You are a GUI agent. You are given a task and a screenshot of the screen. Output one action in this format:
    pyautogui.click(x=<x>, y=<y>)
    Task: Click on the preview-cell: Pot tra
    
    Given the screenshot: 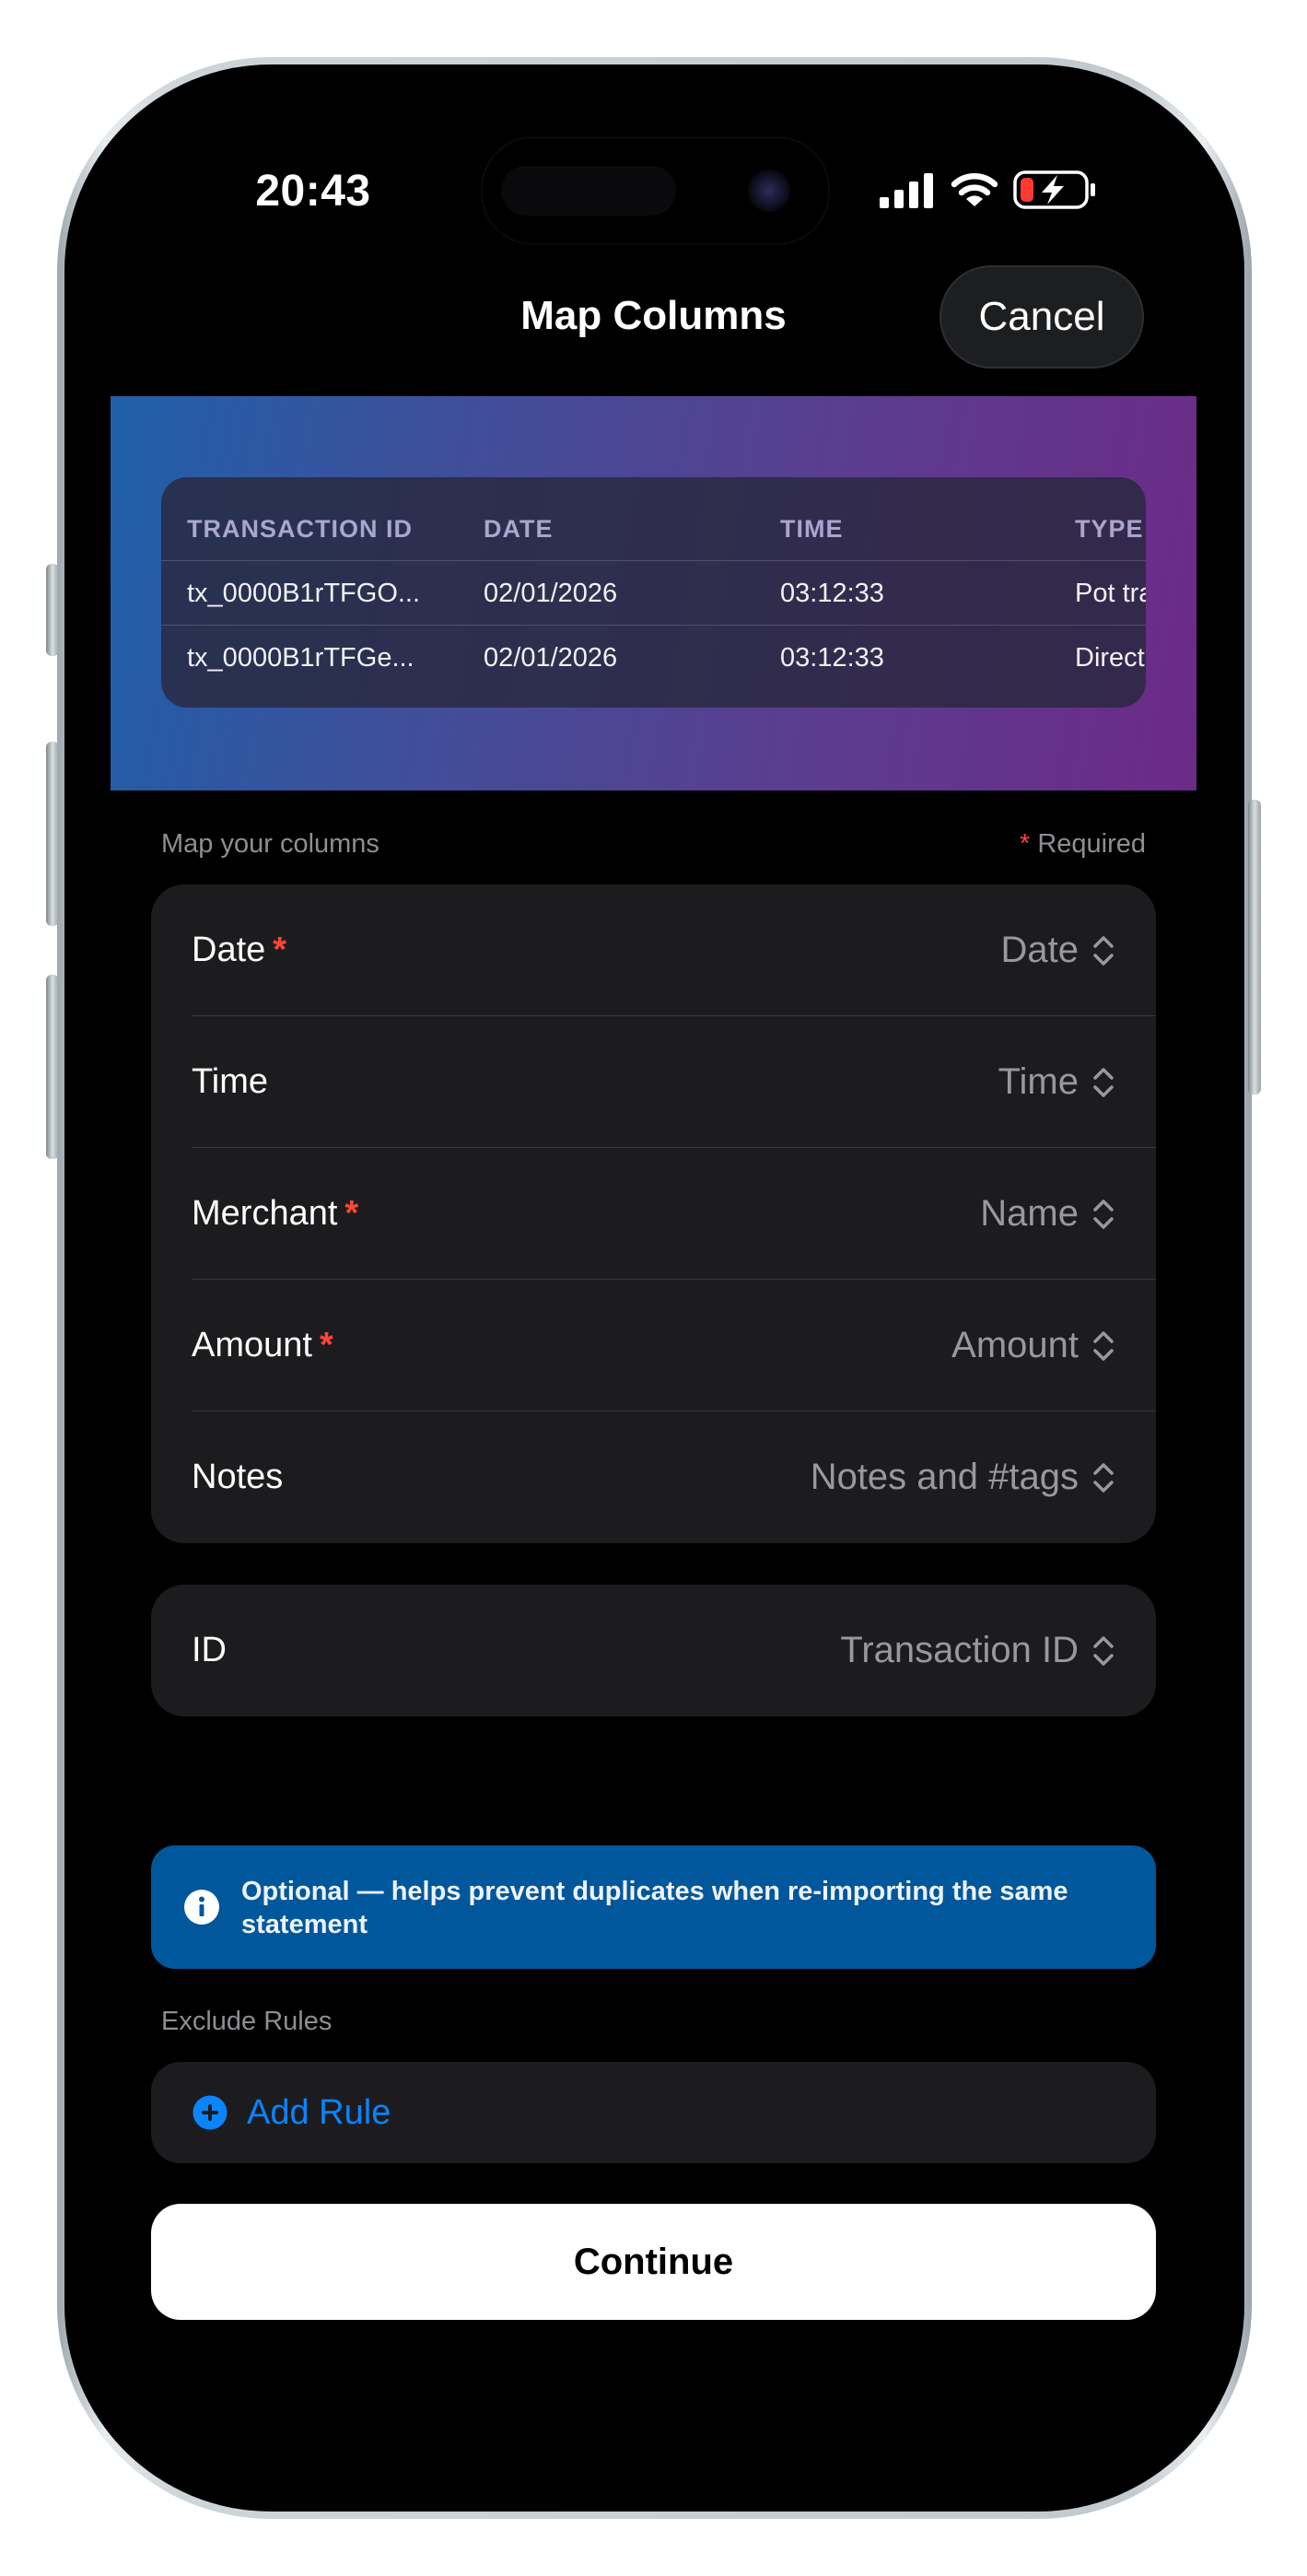 What is the action you would take?
    pyautogui.click(x=1110, y=593)
    